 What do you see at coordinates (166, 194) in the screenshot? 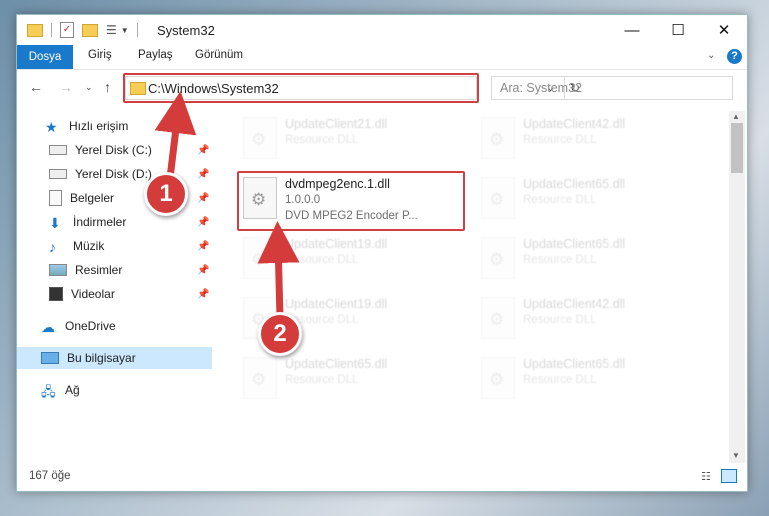
I see `callout-badge-1: 1` at bounding box center [166, 194].